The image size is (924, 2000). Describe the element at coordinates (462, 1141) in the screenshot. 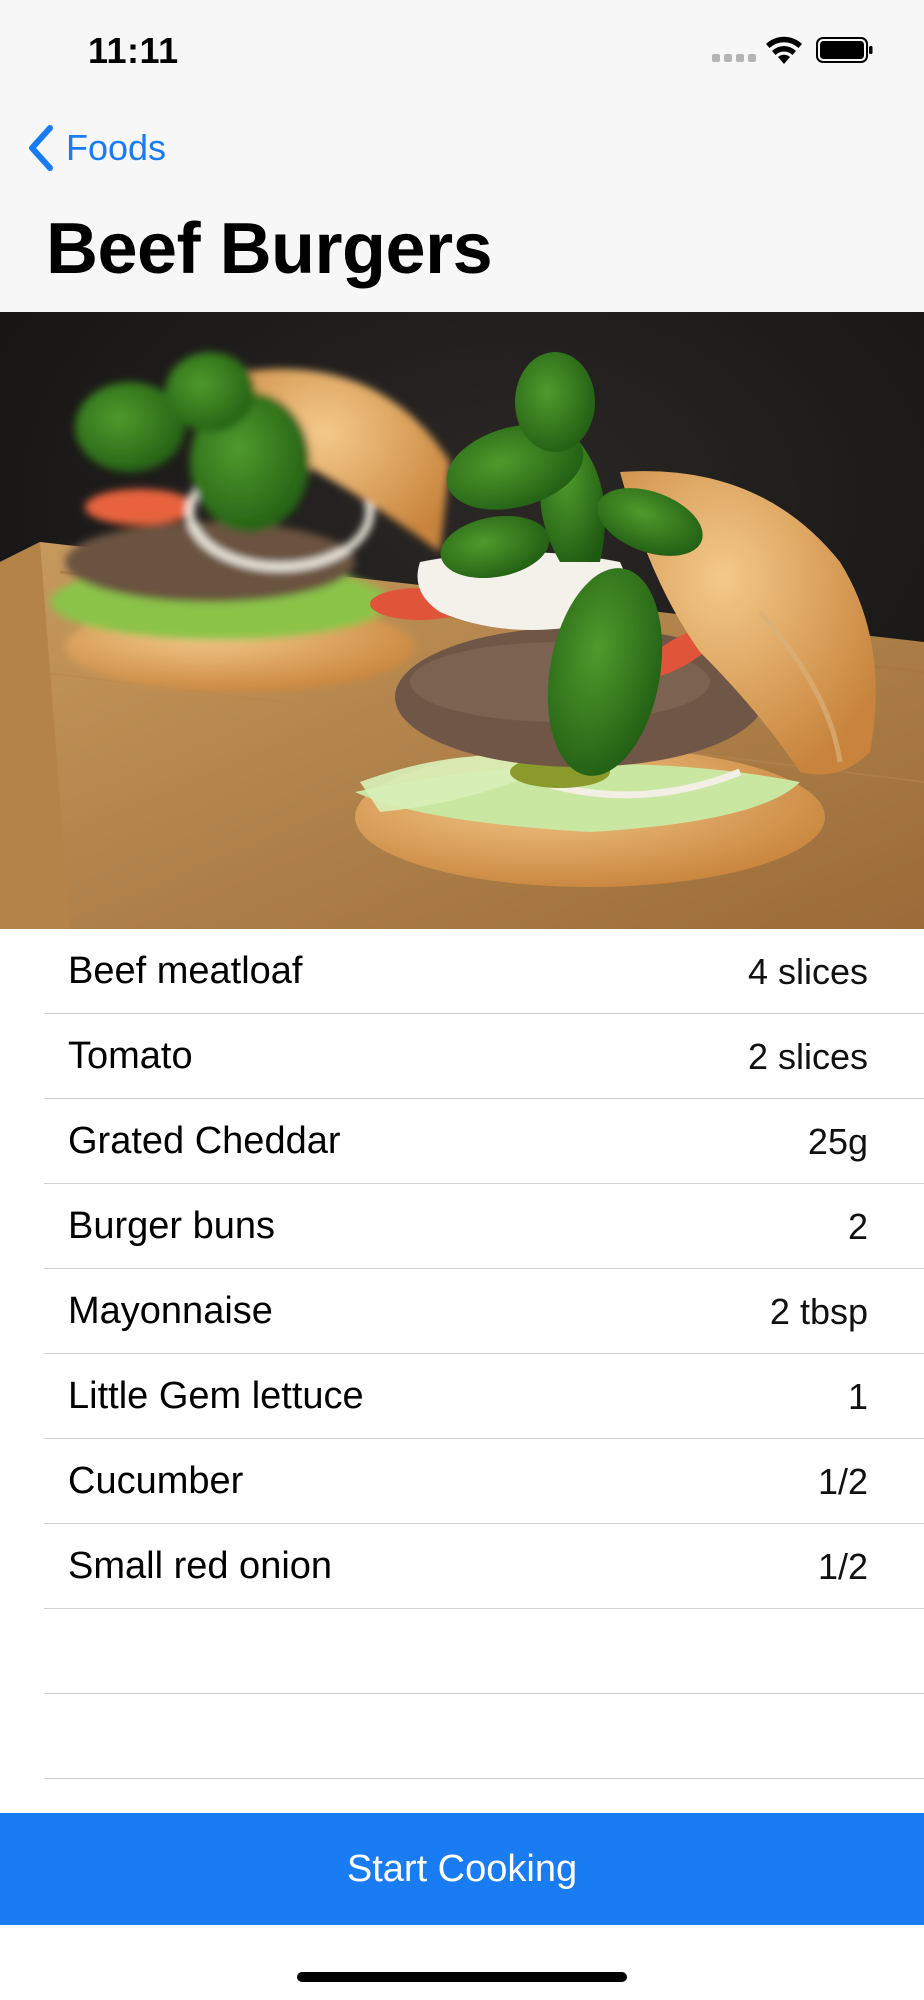

I see `list-item: Grated Cheddar 25g` at that location.